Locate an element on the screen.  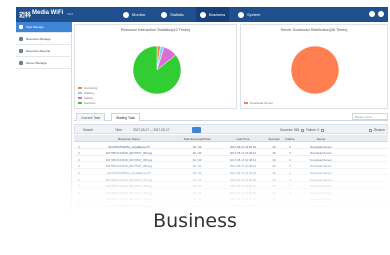
success-checkbox is located at coordinates (303, 130).